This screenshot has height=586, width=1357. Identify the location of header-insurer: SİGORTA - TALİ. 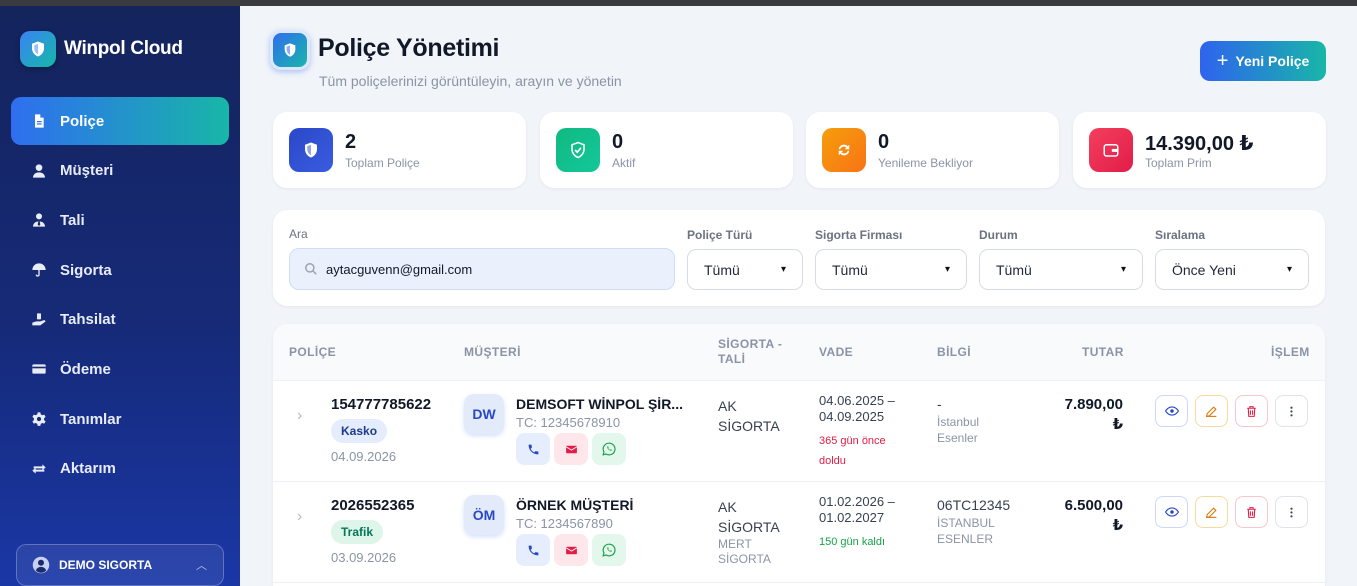
(750, 352).